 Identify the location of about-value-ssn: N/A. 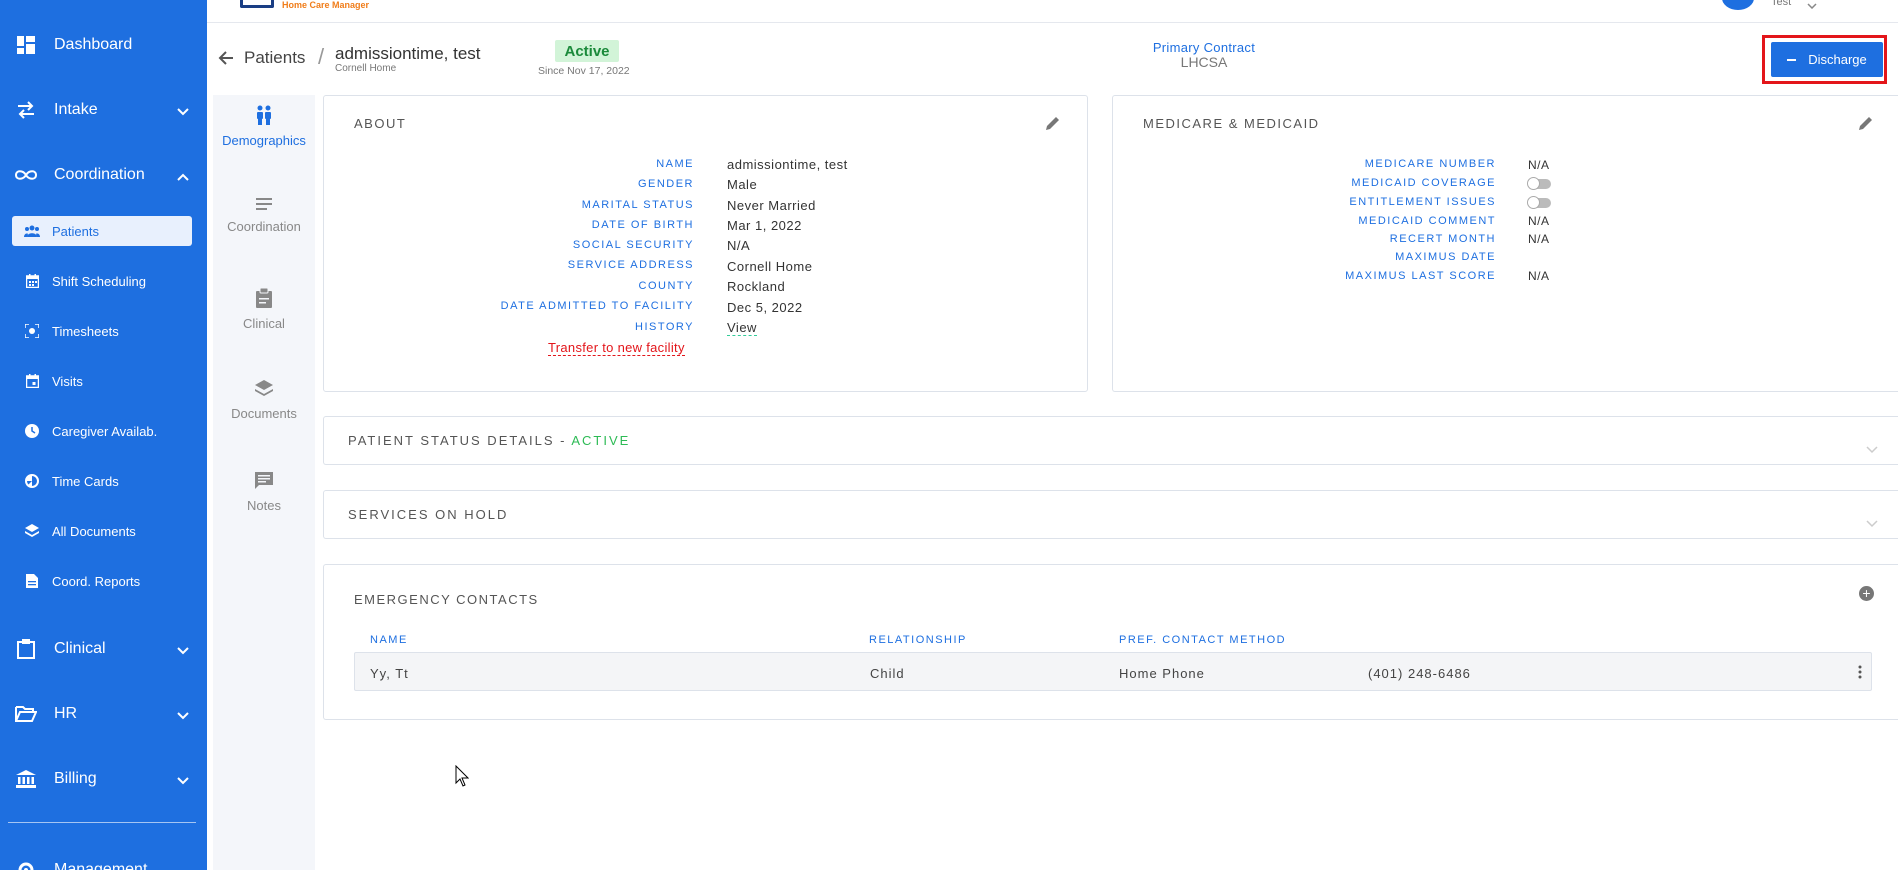
(739, 245).